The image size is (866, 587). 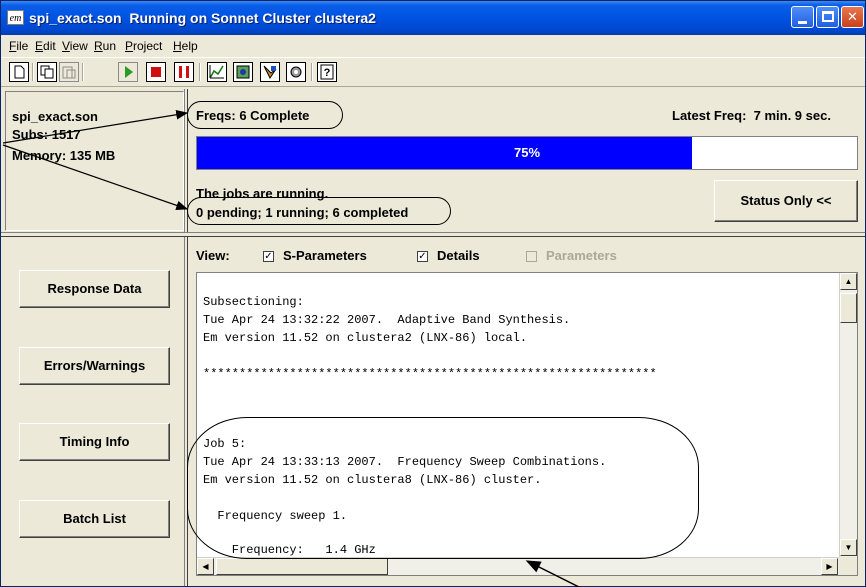 I want to click on timing-info-button: Timing Info, so click(x=94, y=442).